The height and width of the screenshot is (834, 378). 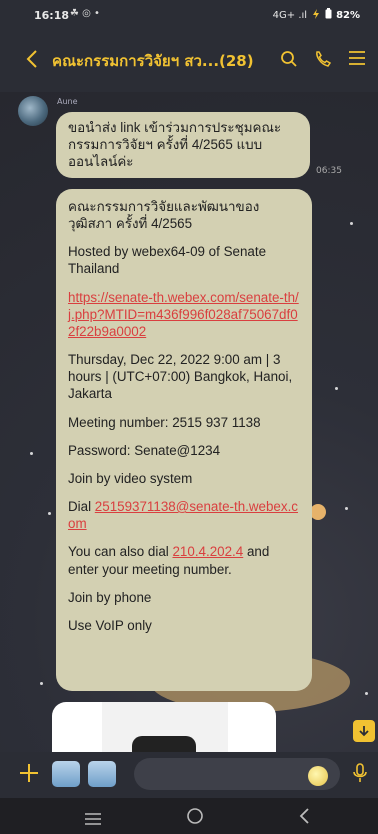 What do you see at coordinates (318, 512) in the screenshot?
I see `planet-decoration` at bounding box center [318, 512].